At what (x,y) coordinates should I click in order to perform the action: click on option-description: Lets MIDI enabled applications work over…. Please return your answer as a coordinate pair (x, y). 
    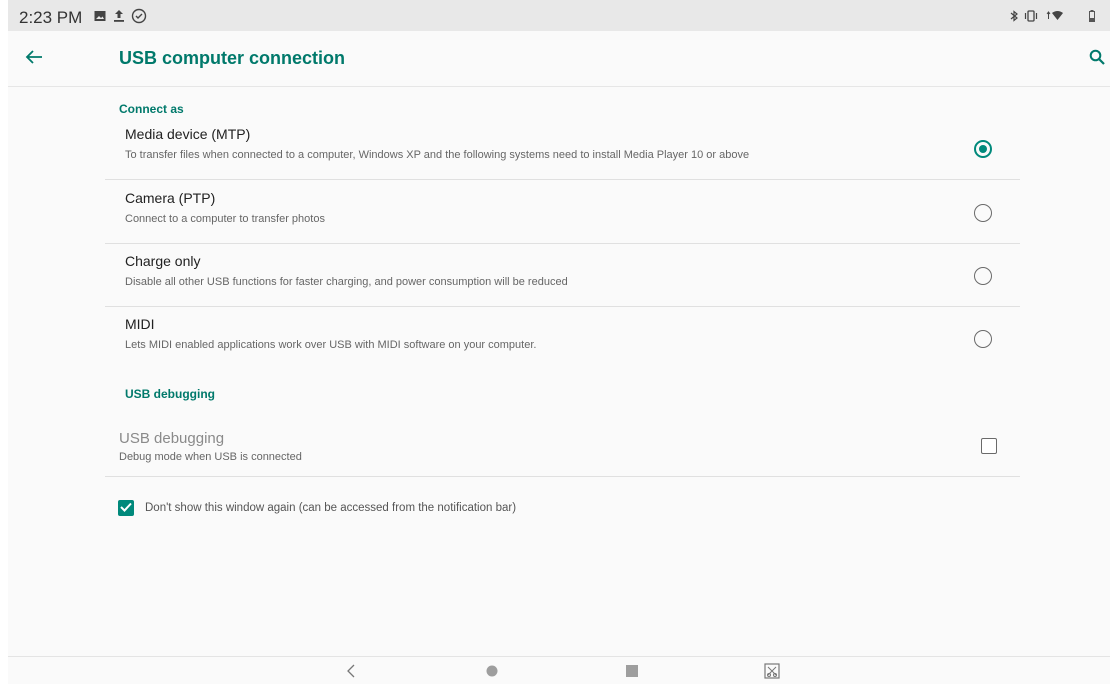
    Looking at the image, I should click on (331, 345).